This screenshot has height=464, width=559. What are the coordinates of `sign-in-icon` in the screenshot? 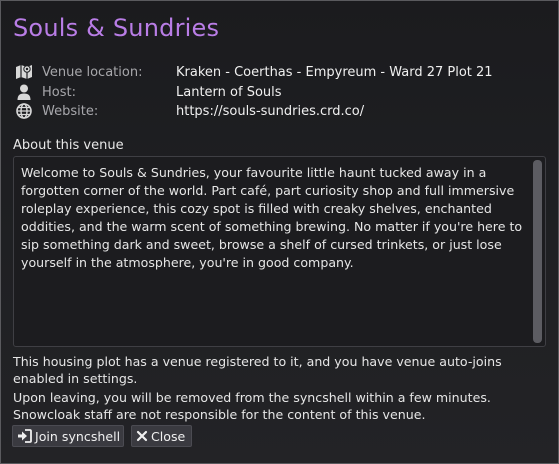 It's located at (24, 436).